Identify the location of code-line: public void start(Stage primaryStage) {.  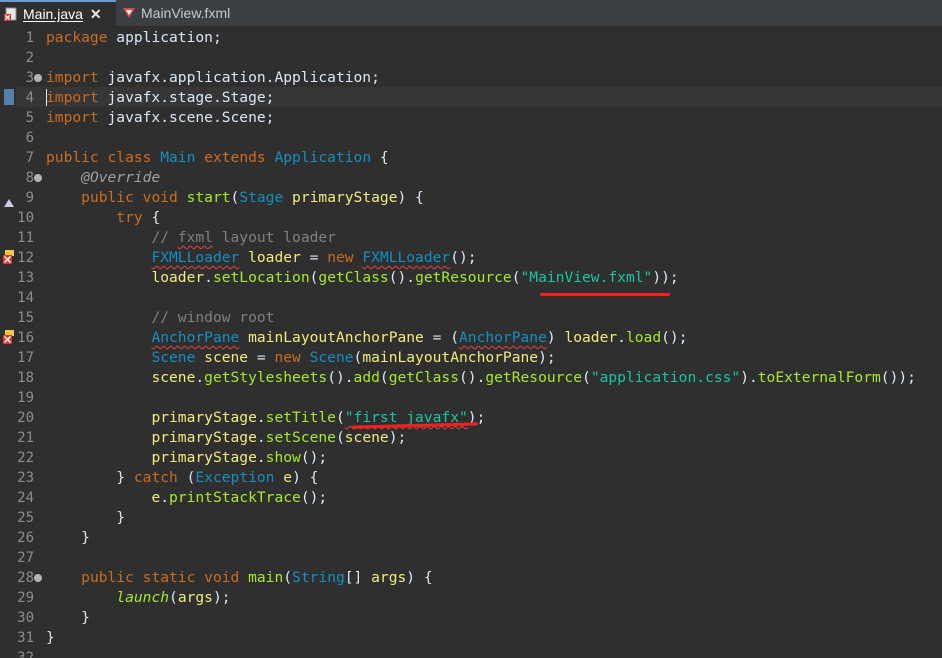
(235, 198).